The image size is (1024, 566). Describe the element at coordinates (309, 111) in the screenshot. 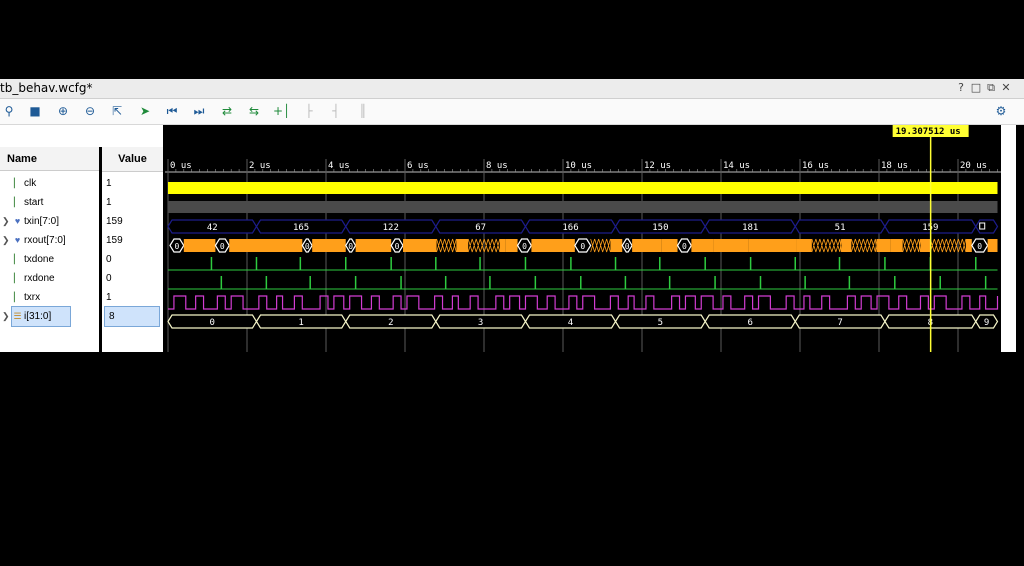

I see `previous-marker-icon: ├` at that location.